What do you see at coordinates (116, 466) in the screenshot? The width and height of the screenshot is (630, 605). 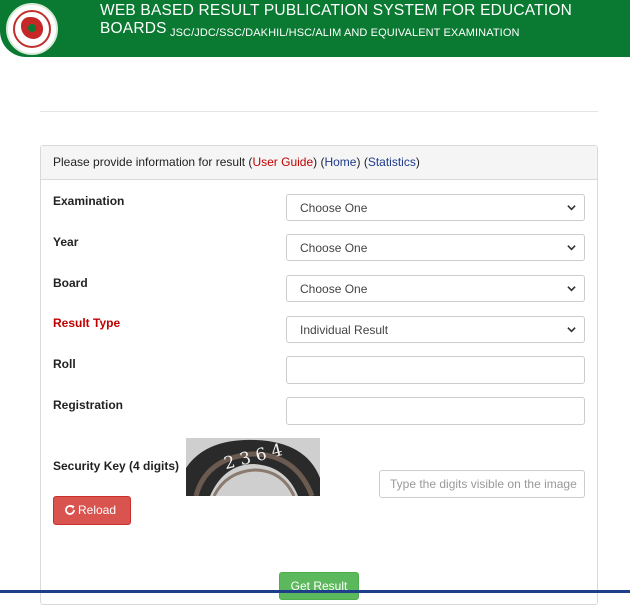 I see `security-key-label: Security Key (4 digits)` at bounding box center [116, 466].